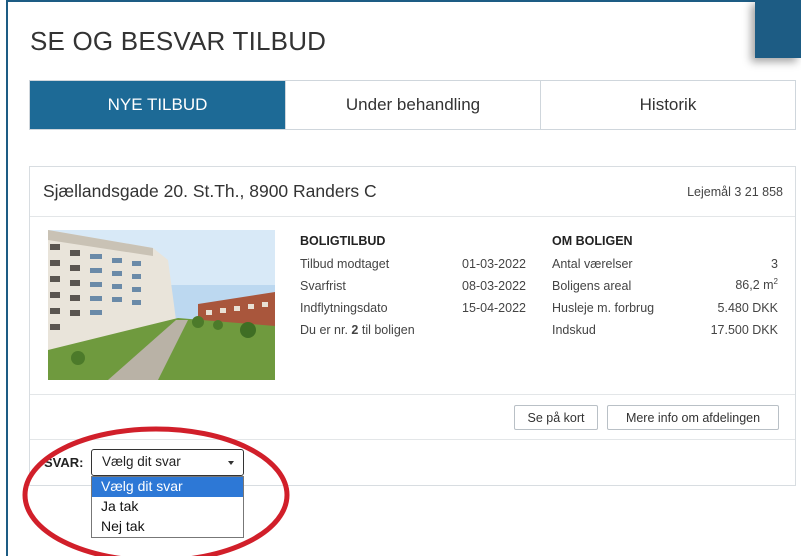 The image size is (801, 556). I want to click on page-title: SE OG BESVAR TILBUD, so click(178, 41).